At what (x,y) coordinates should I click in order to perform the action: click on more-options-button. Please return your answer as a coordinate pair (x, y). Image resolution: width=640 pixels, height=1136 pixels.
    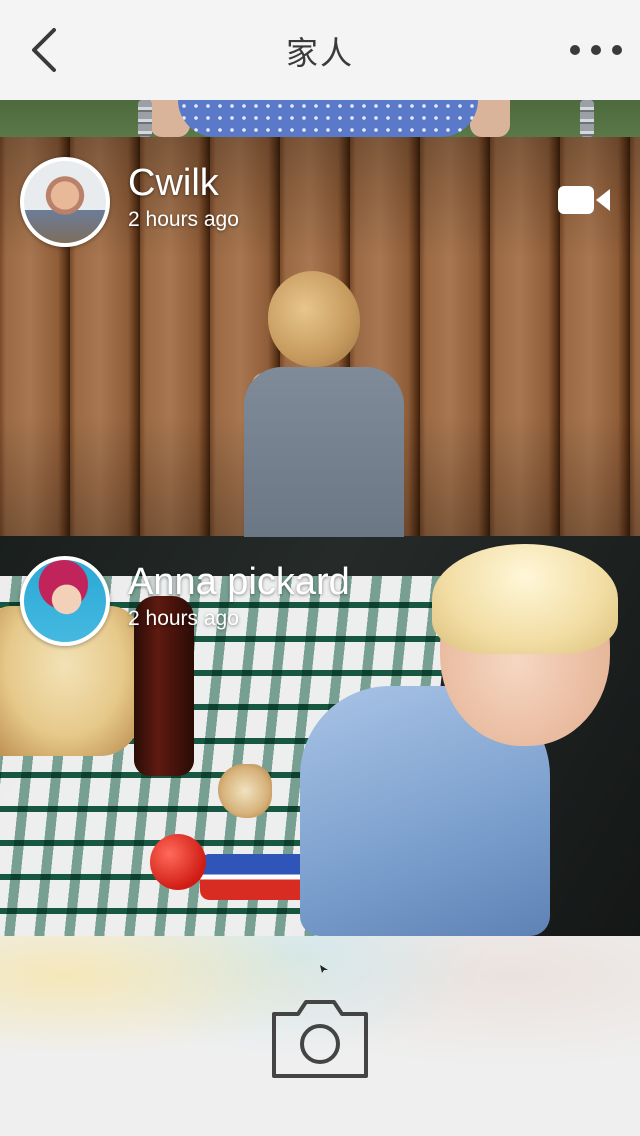
    Looking at the image, I should click on (596, 50).